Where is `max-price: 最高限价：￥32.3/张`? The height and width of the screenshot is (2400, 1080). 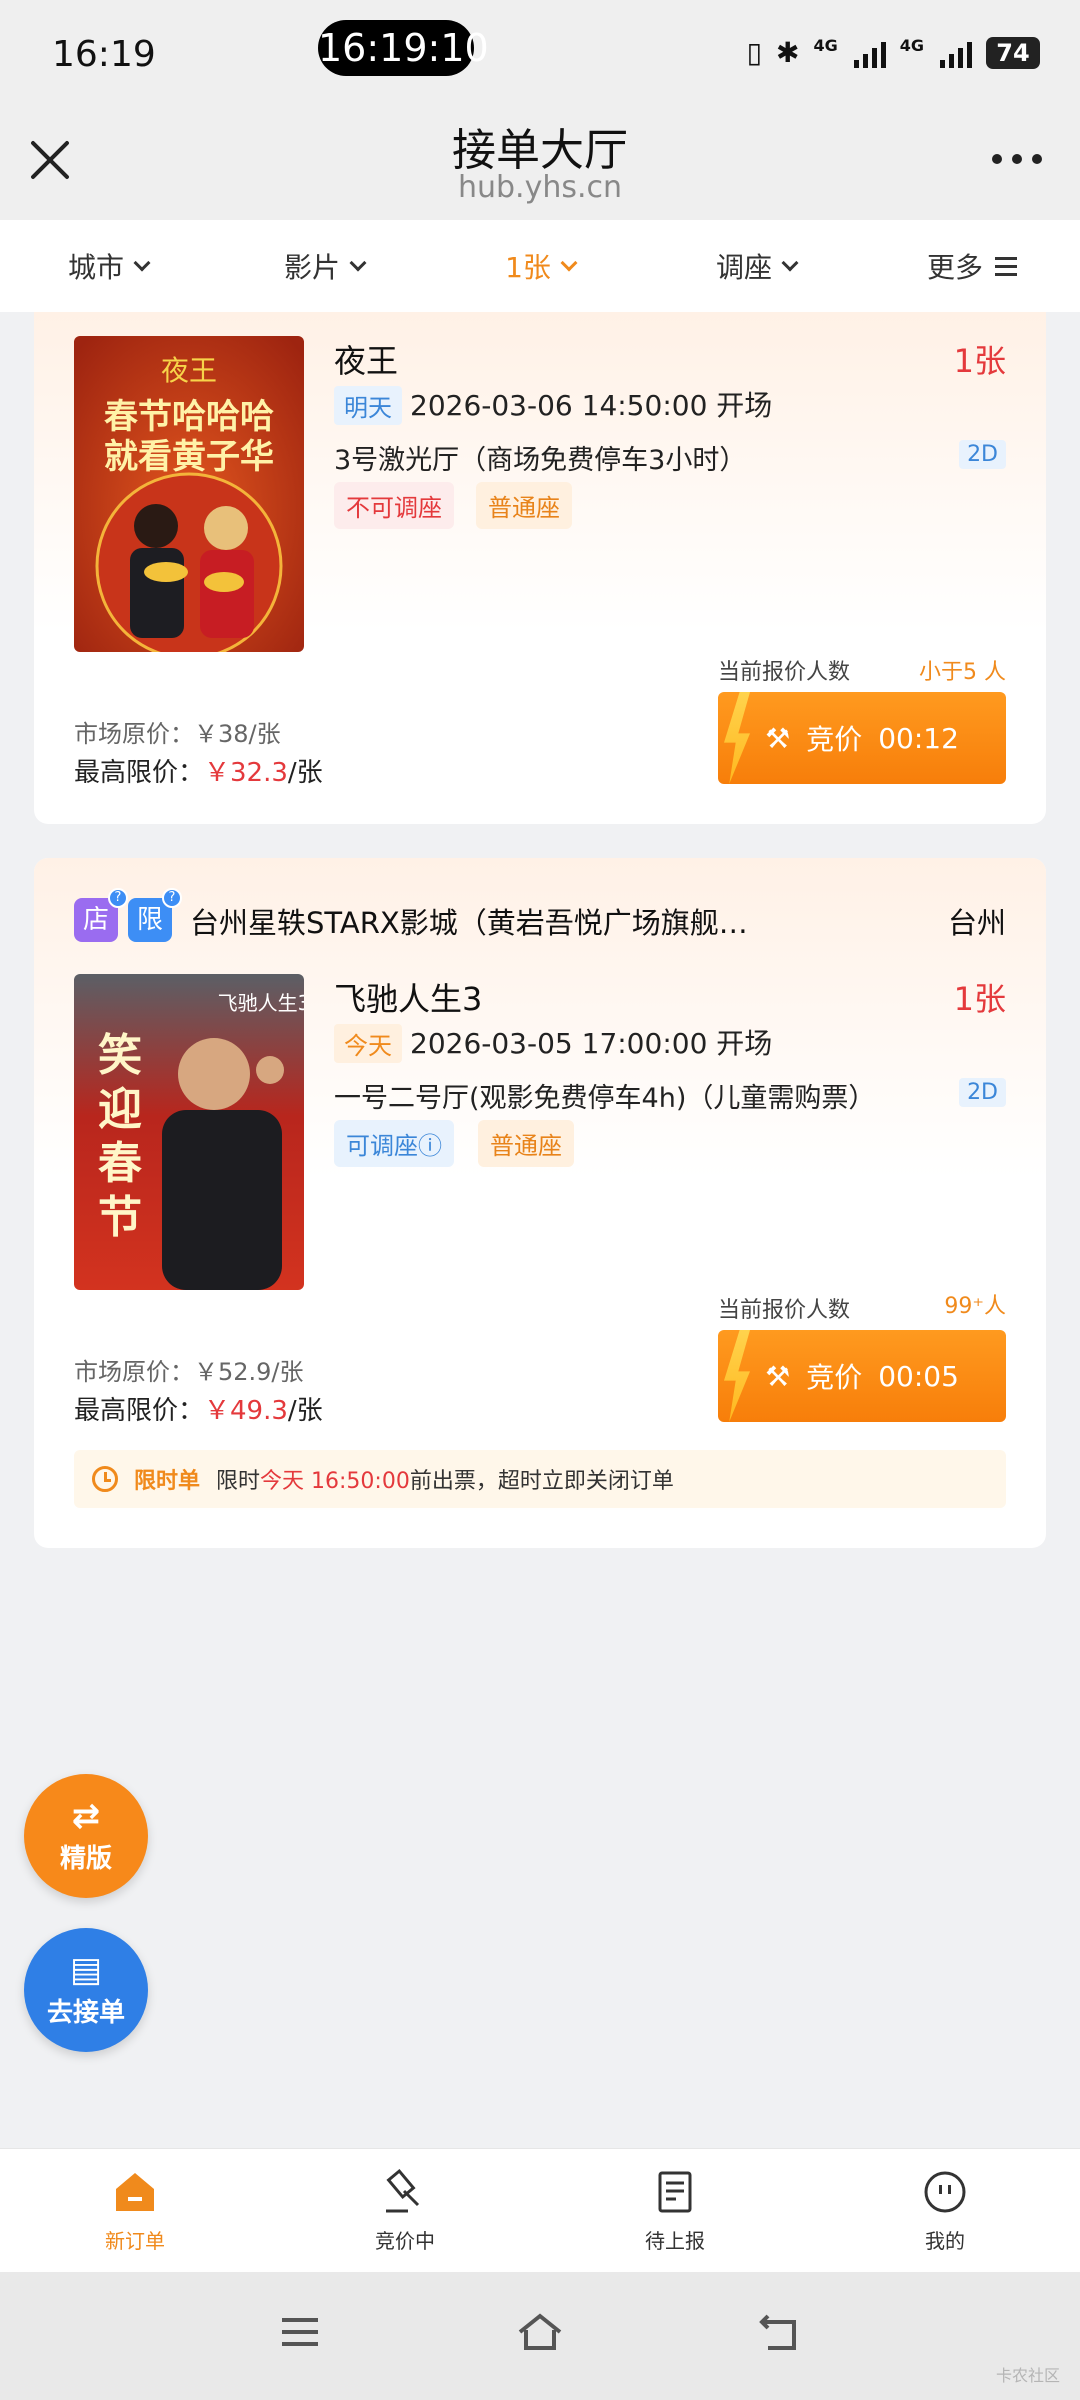
max-price: 最高限价：￥32.3/张 is located at coordinates (198, 773).